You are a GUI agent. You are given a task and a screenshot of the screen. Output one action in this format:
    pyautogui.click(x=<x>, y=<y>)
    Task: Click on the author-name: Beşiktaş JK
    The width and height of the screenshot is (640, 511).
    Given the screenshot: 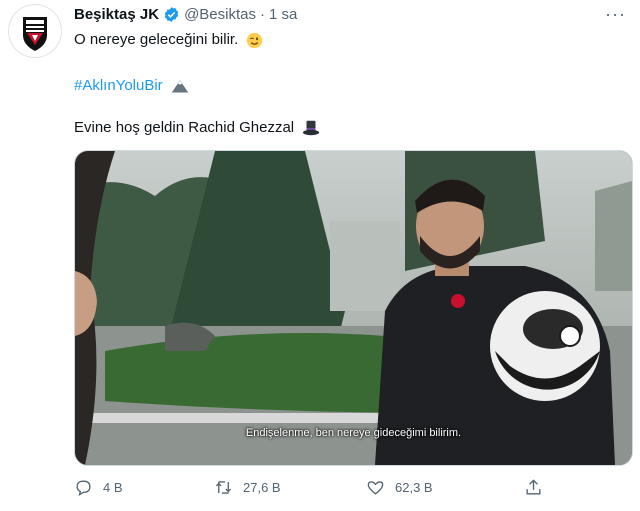 What is the action you would take?
    pyautogui.click(x=116, y=14)
    